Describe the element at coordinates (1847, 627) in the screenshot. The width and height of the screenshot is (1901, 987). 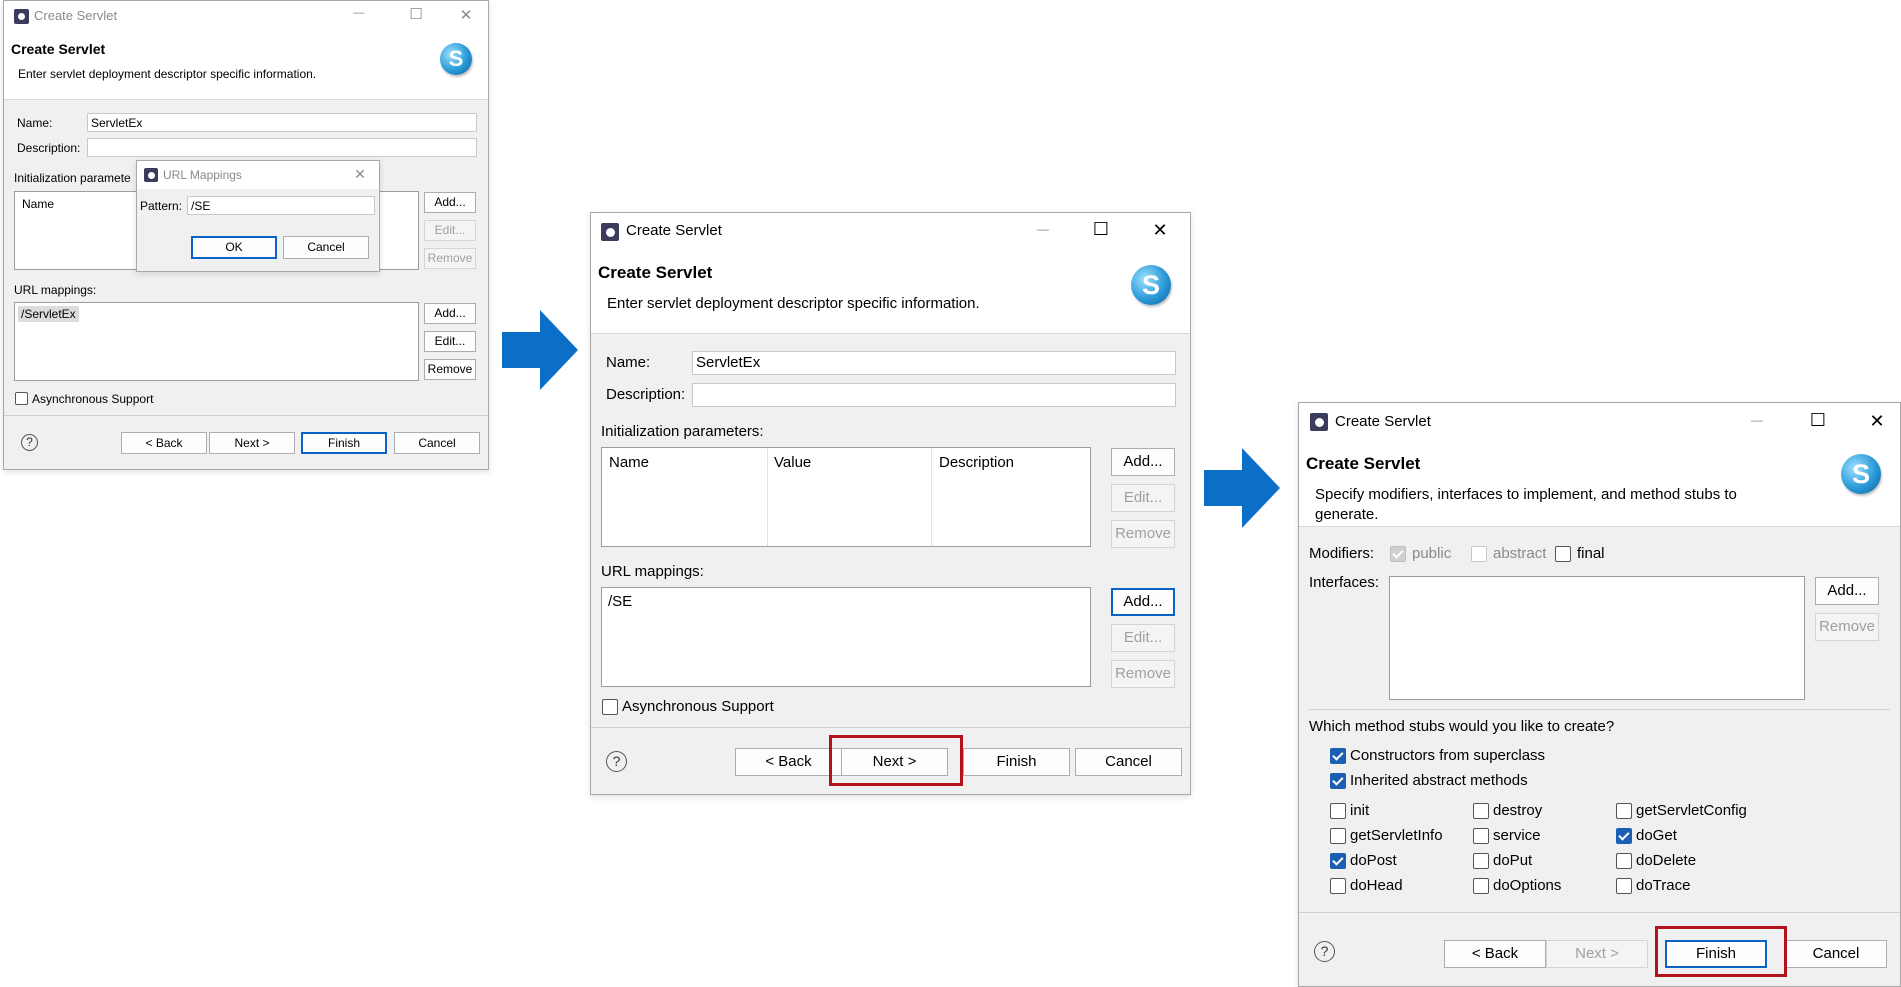
I see `remove-interface-button: Remove` at that location.